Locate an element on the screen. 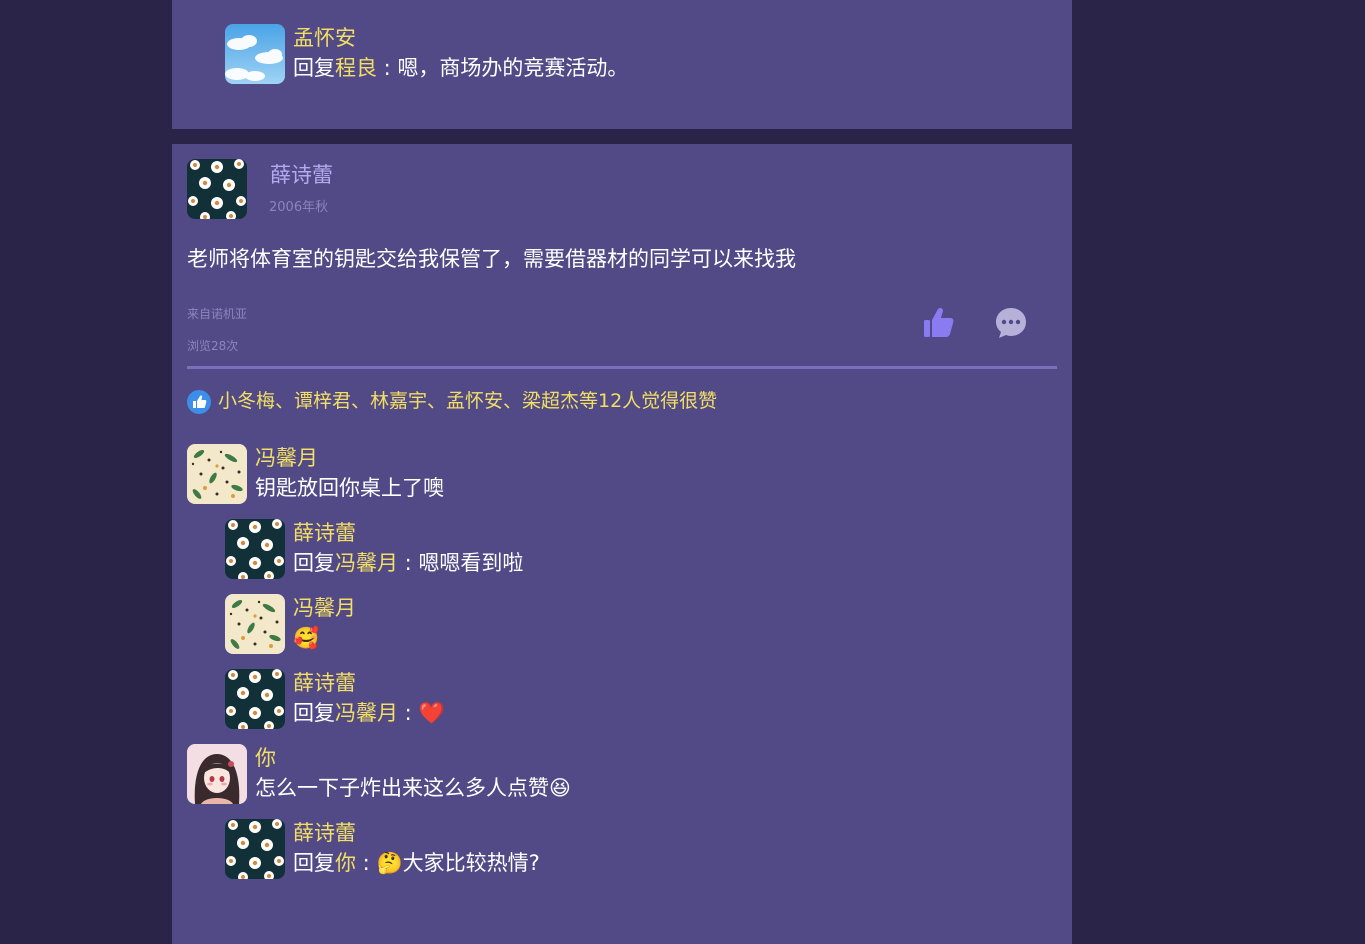  like-badge-icon is located at coordinates (199, 402).